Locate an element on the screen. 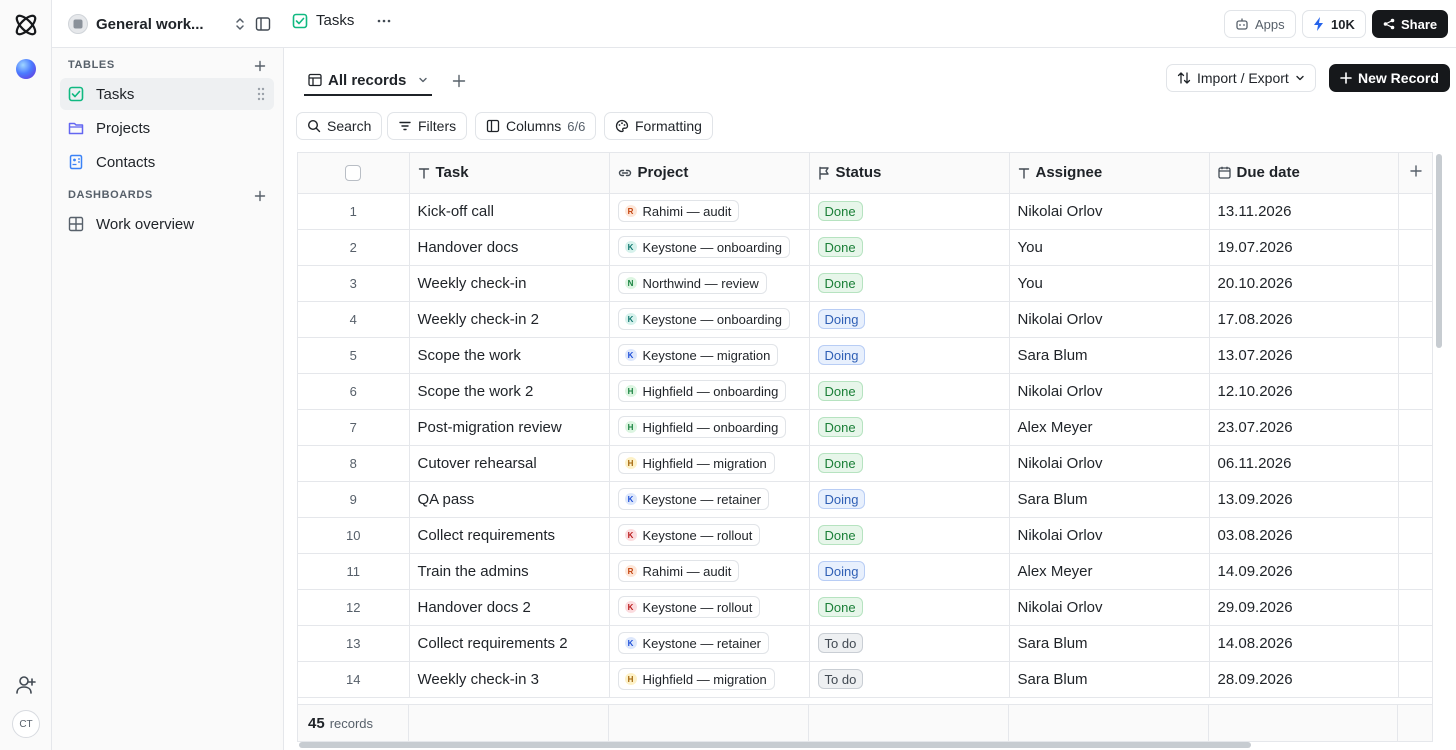 This screenshot has width=1456, height=750. due-date-cell: 13.07.2026 is located at coordinates (1304, 355).